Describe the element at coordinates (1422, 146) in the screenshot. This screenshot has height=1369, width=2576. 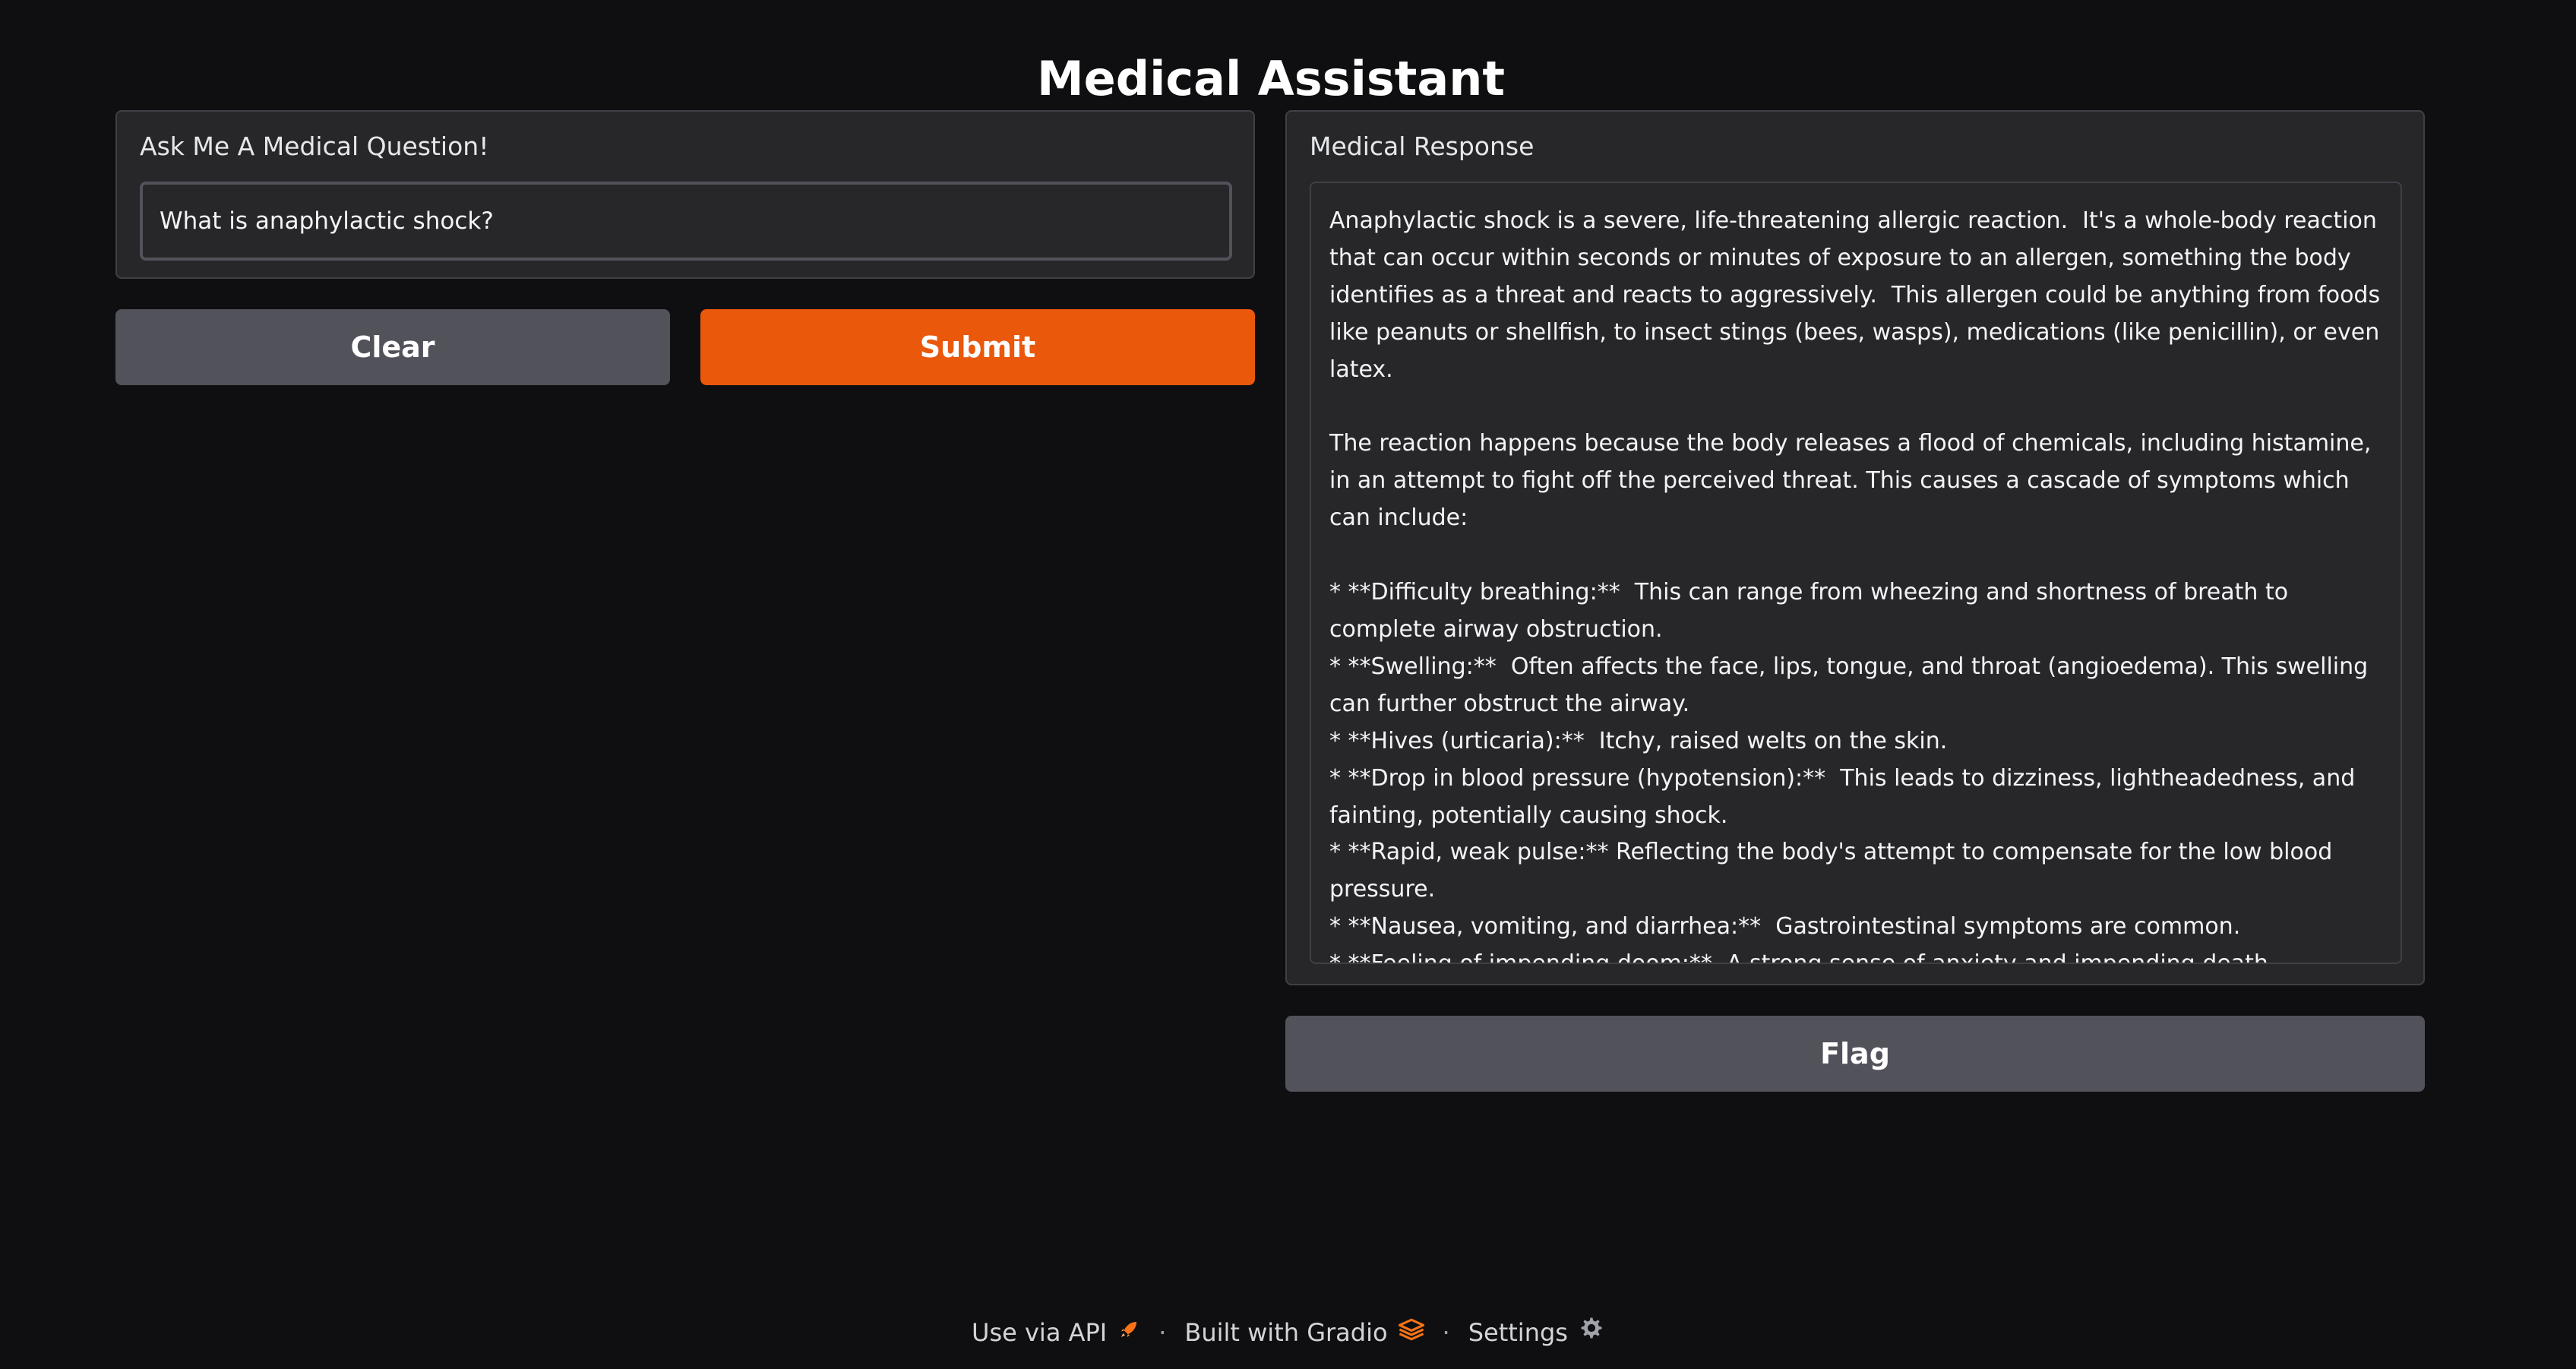
I see `response-label: Medical Response` at that location.